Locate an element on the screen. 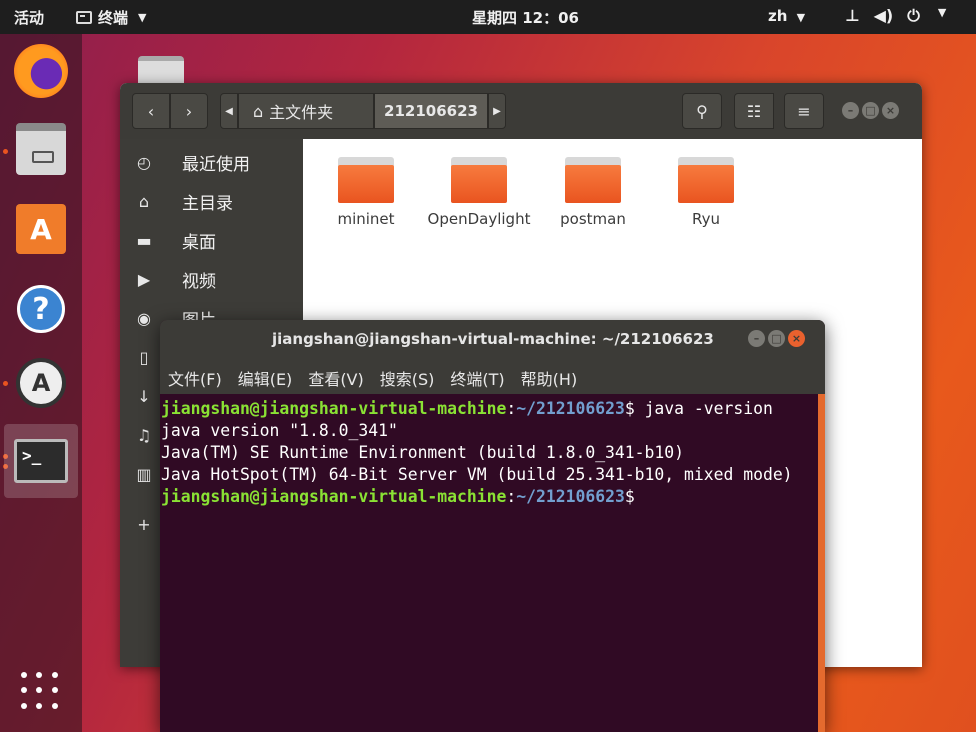  path-scroll-right: ▶ is located at coordinates (497, 111).